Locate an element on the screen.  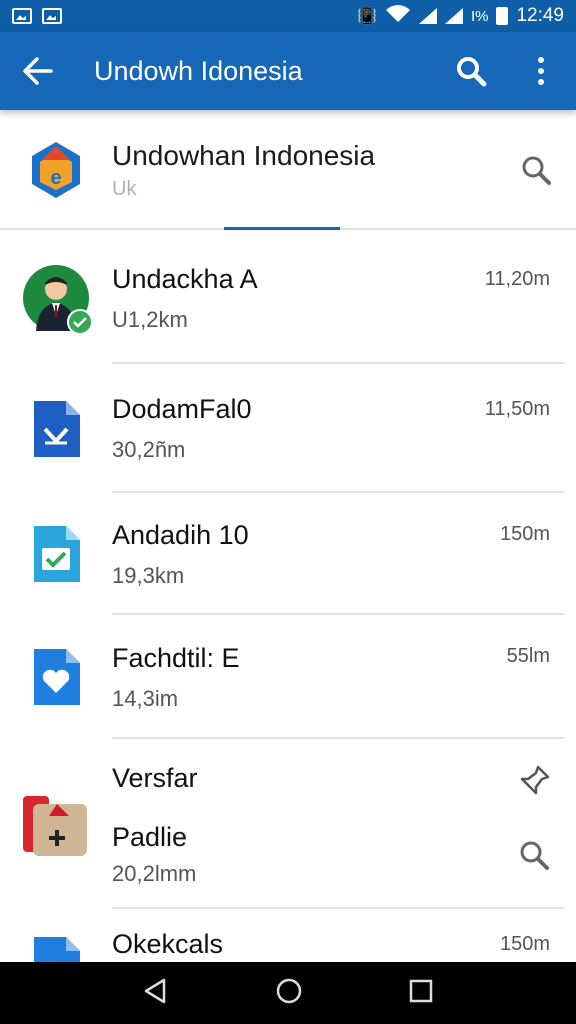
arrow-back-icon is located at coordinates (38, 71).